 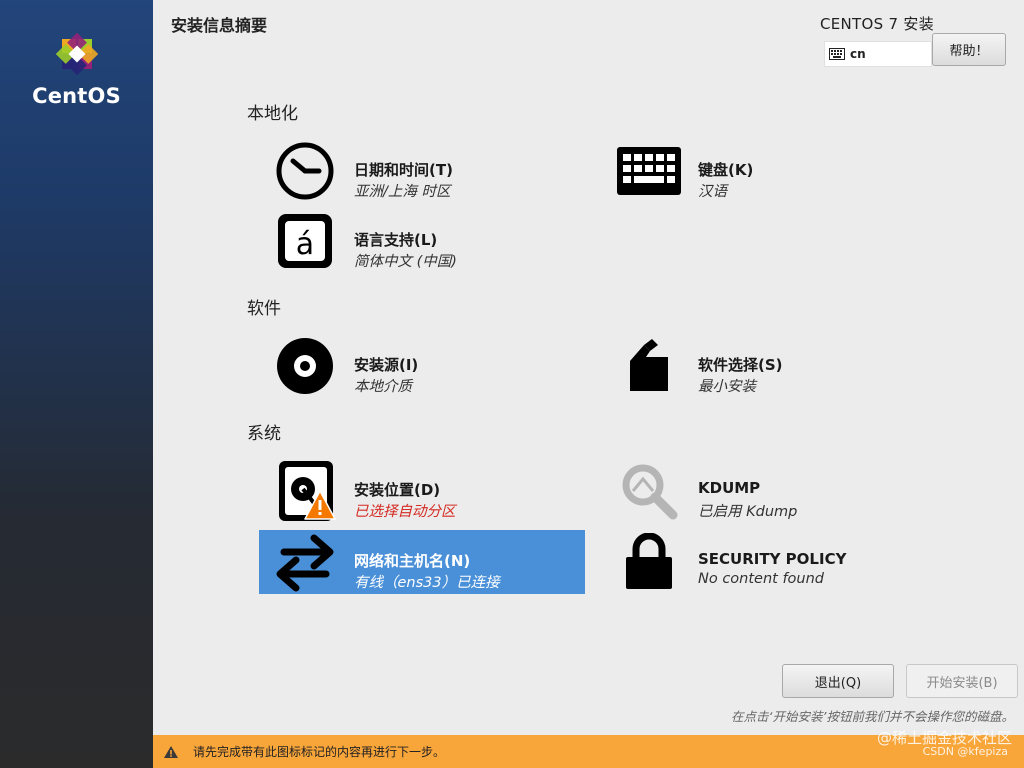 I want to click on section-software: 软件, so click(x=264, y=309).